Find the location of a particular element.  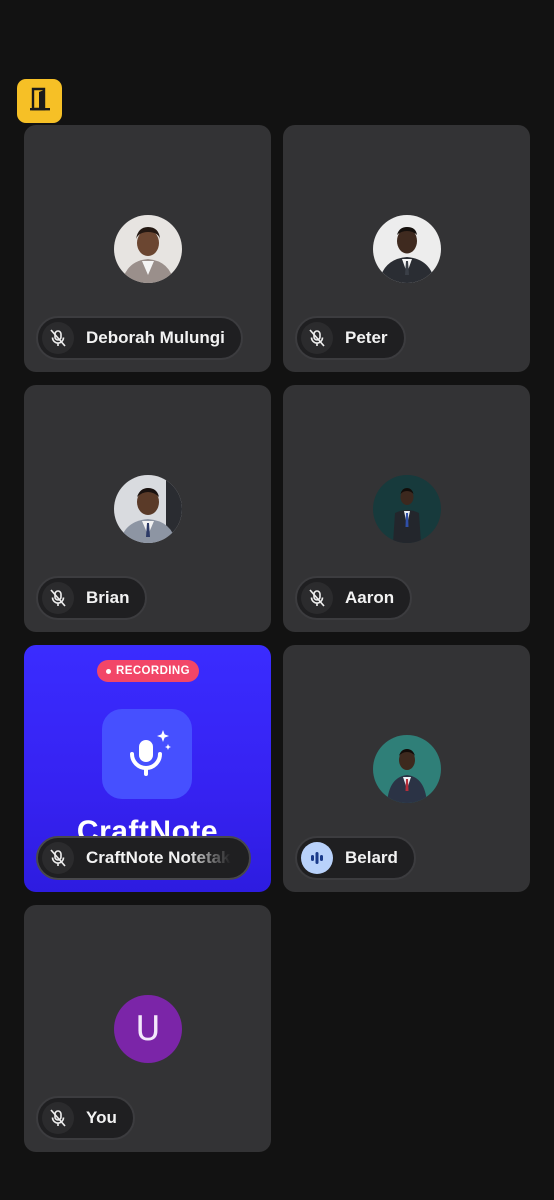

participant-name: Aaron is located at coordinates (370, 597).